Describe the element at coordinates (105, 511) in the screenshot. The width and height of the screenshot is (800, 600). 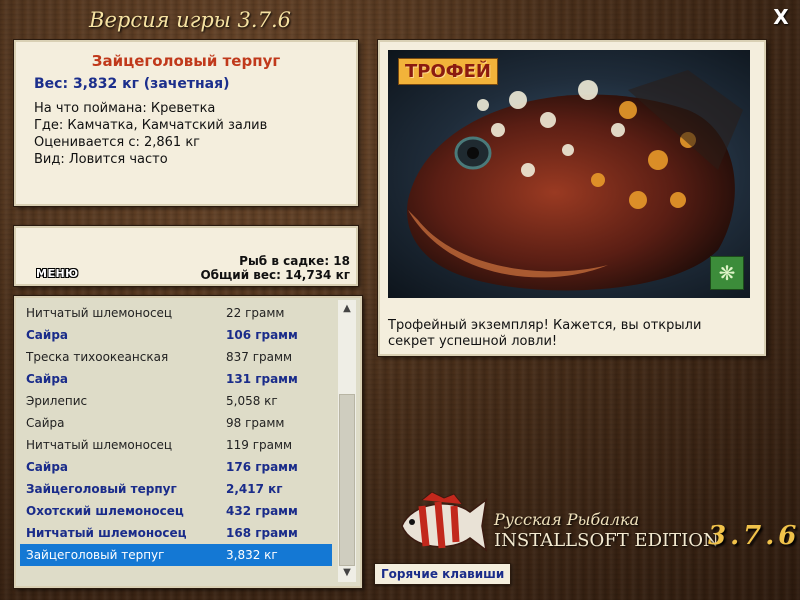
I see `fish-name-cell: Охотский шлемоносец` at that location.